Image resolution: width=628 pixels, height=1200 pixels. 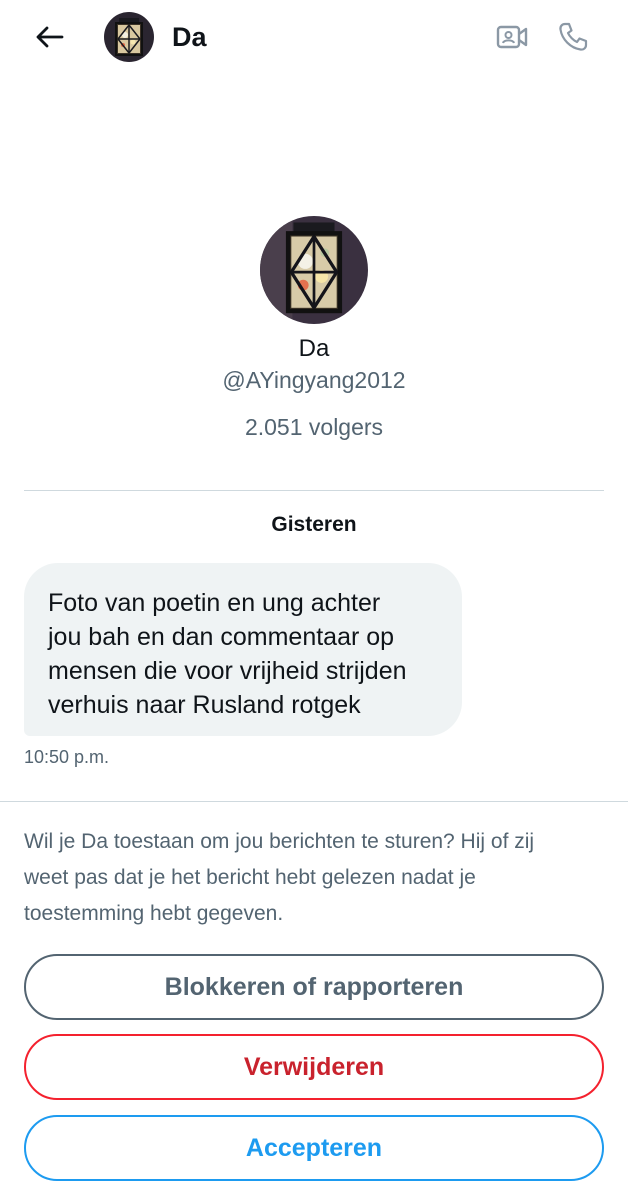 What do you see at coordinates (314, 349) in the screenshot?
I see `profile-name: Da` at bounding box center [314, 349].